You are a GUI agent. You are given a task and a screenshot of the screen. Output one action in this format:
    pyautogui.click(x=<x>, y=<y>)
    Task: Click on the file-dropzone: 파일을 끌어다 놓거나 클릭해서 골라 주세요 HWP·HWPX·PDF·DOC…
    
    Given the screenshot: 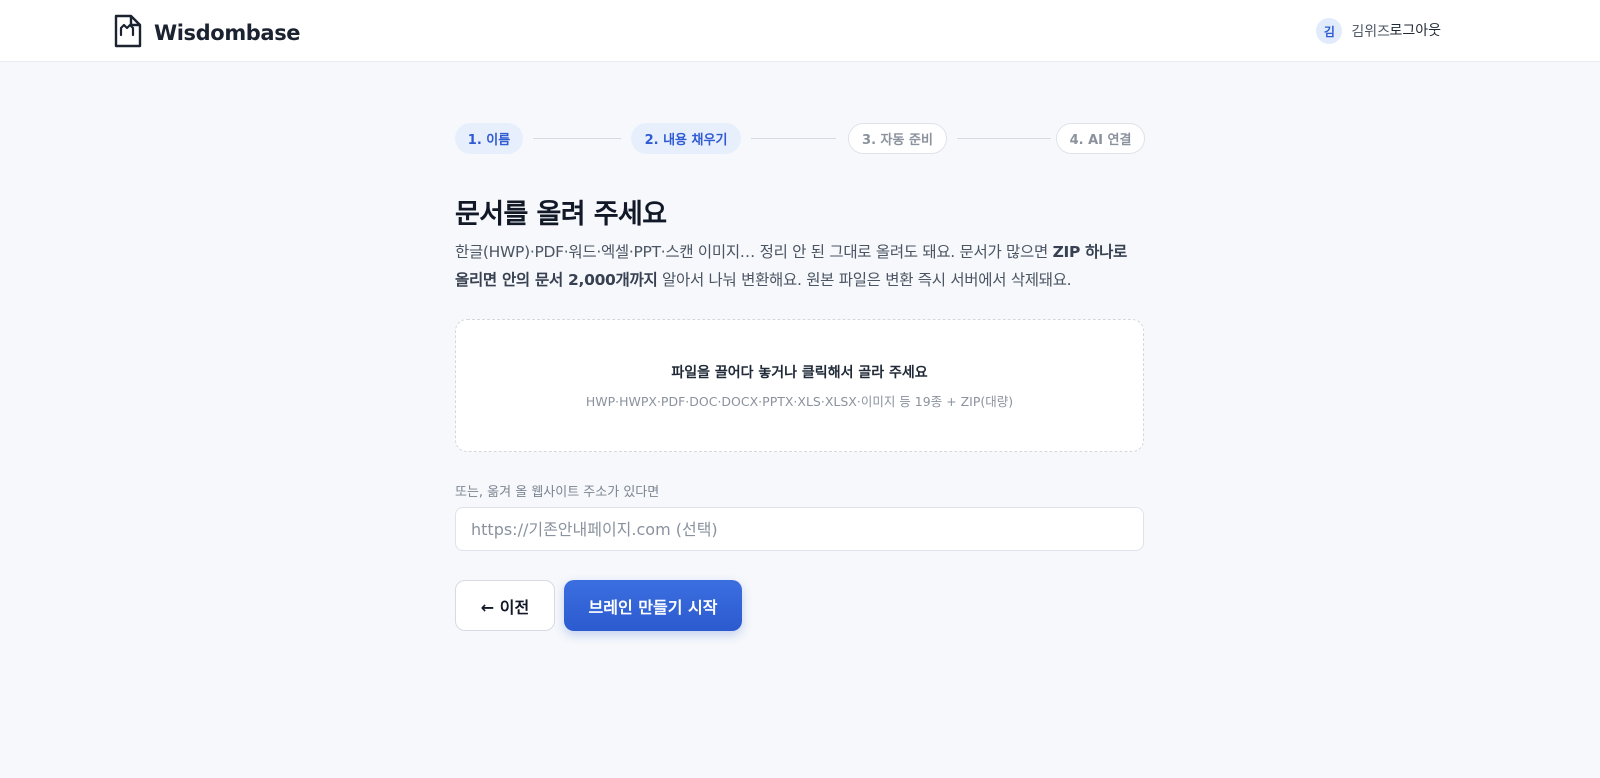 What is the action you would take?
    pyautogui.click(x=799, y=385)
    